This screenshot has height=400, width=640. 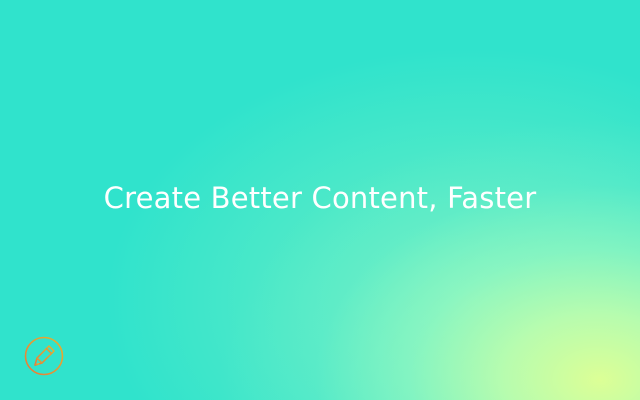 I want to click on brand-logo, so click(x=44, y=356).